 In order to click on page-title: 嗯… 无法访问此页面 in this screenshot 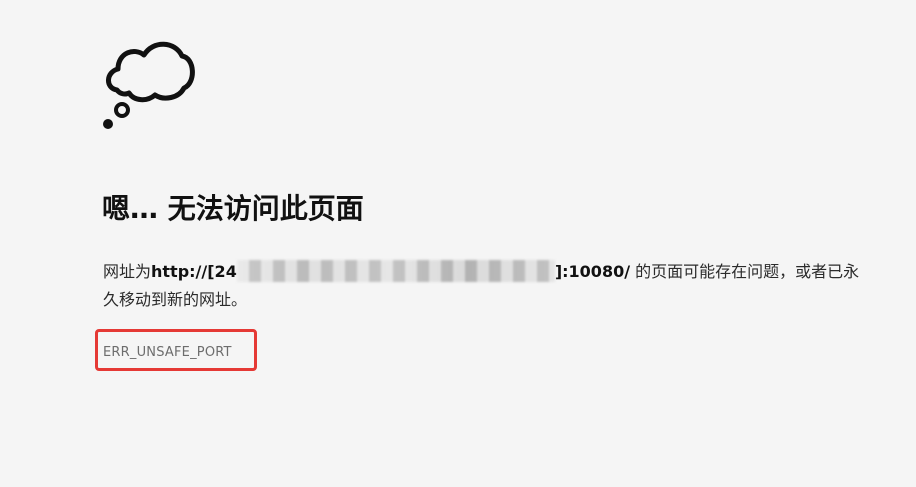, I will do `click(233, 208)`.